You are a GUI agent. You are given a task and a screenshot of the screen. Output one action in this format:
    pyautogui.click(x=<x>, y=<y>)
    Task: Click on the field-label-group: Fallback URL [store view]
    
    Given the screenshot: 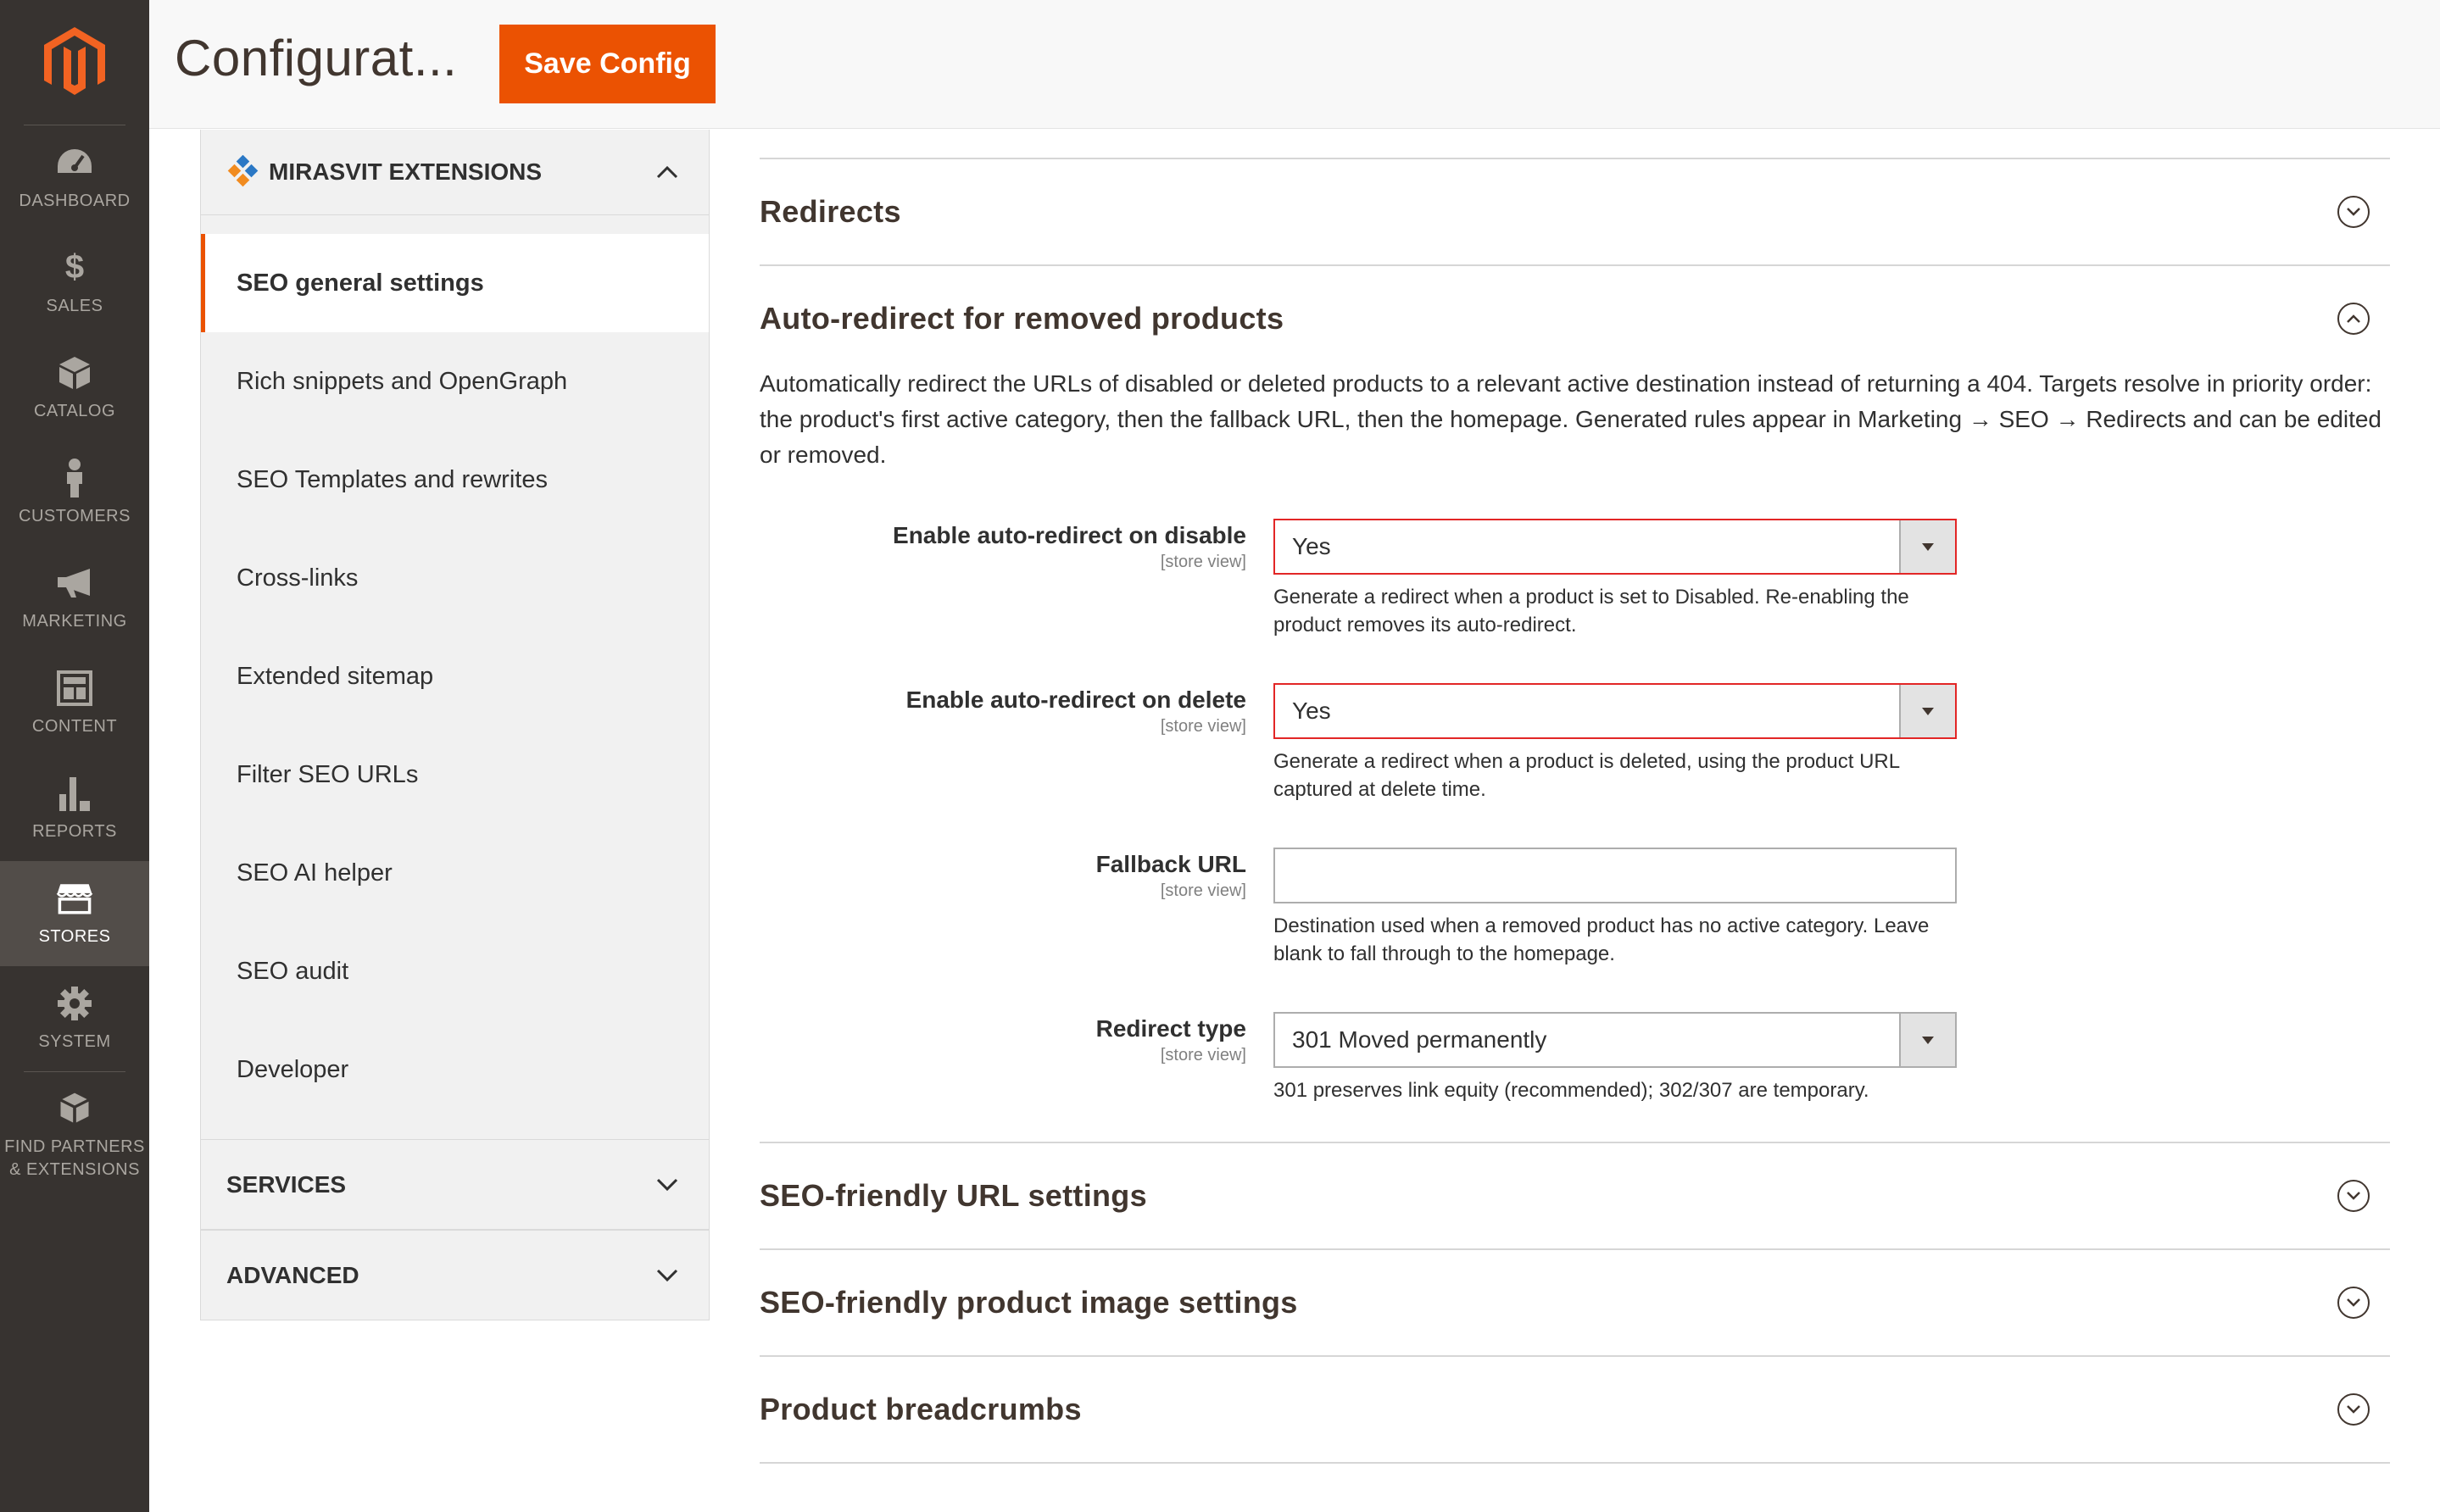 What is the action you would take?
    pyautogui.click(x=1016, y=908)
    